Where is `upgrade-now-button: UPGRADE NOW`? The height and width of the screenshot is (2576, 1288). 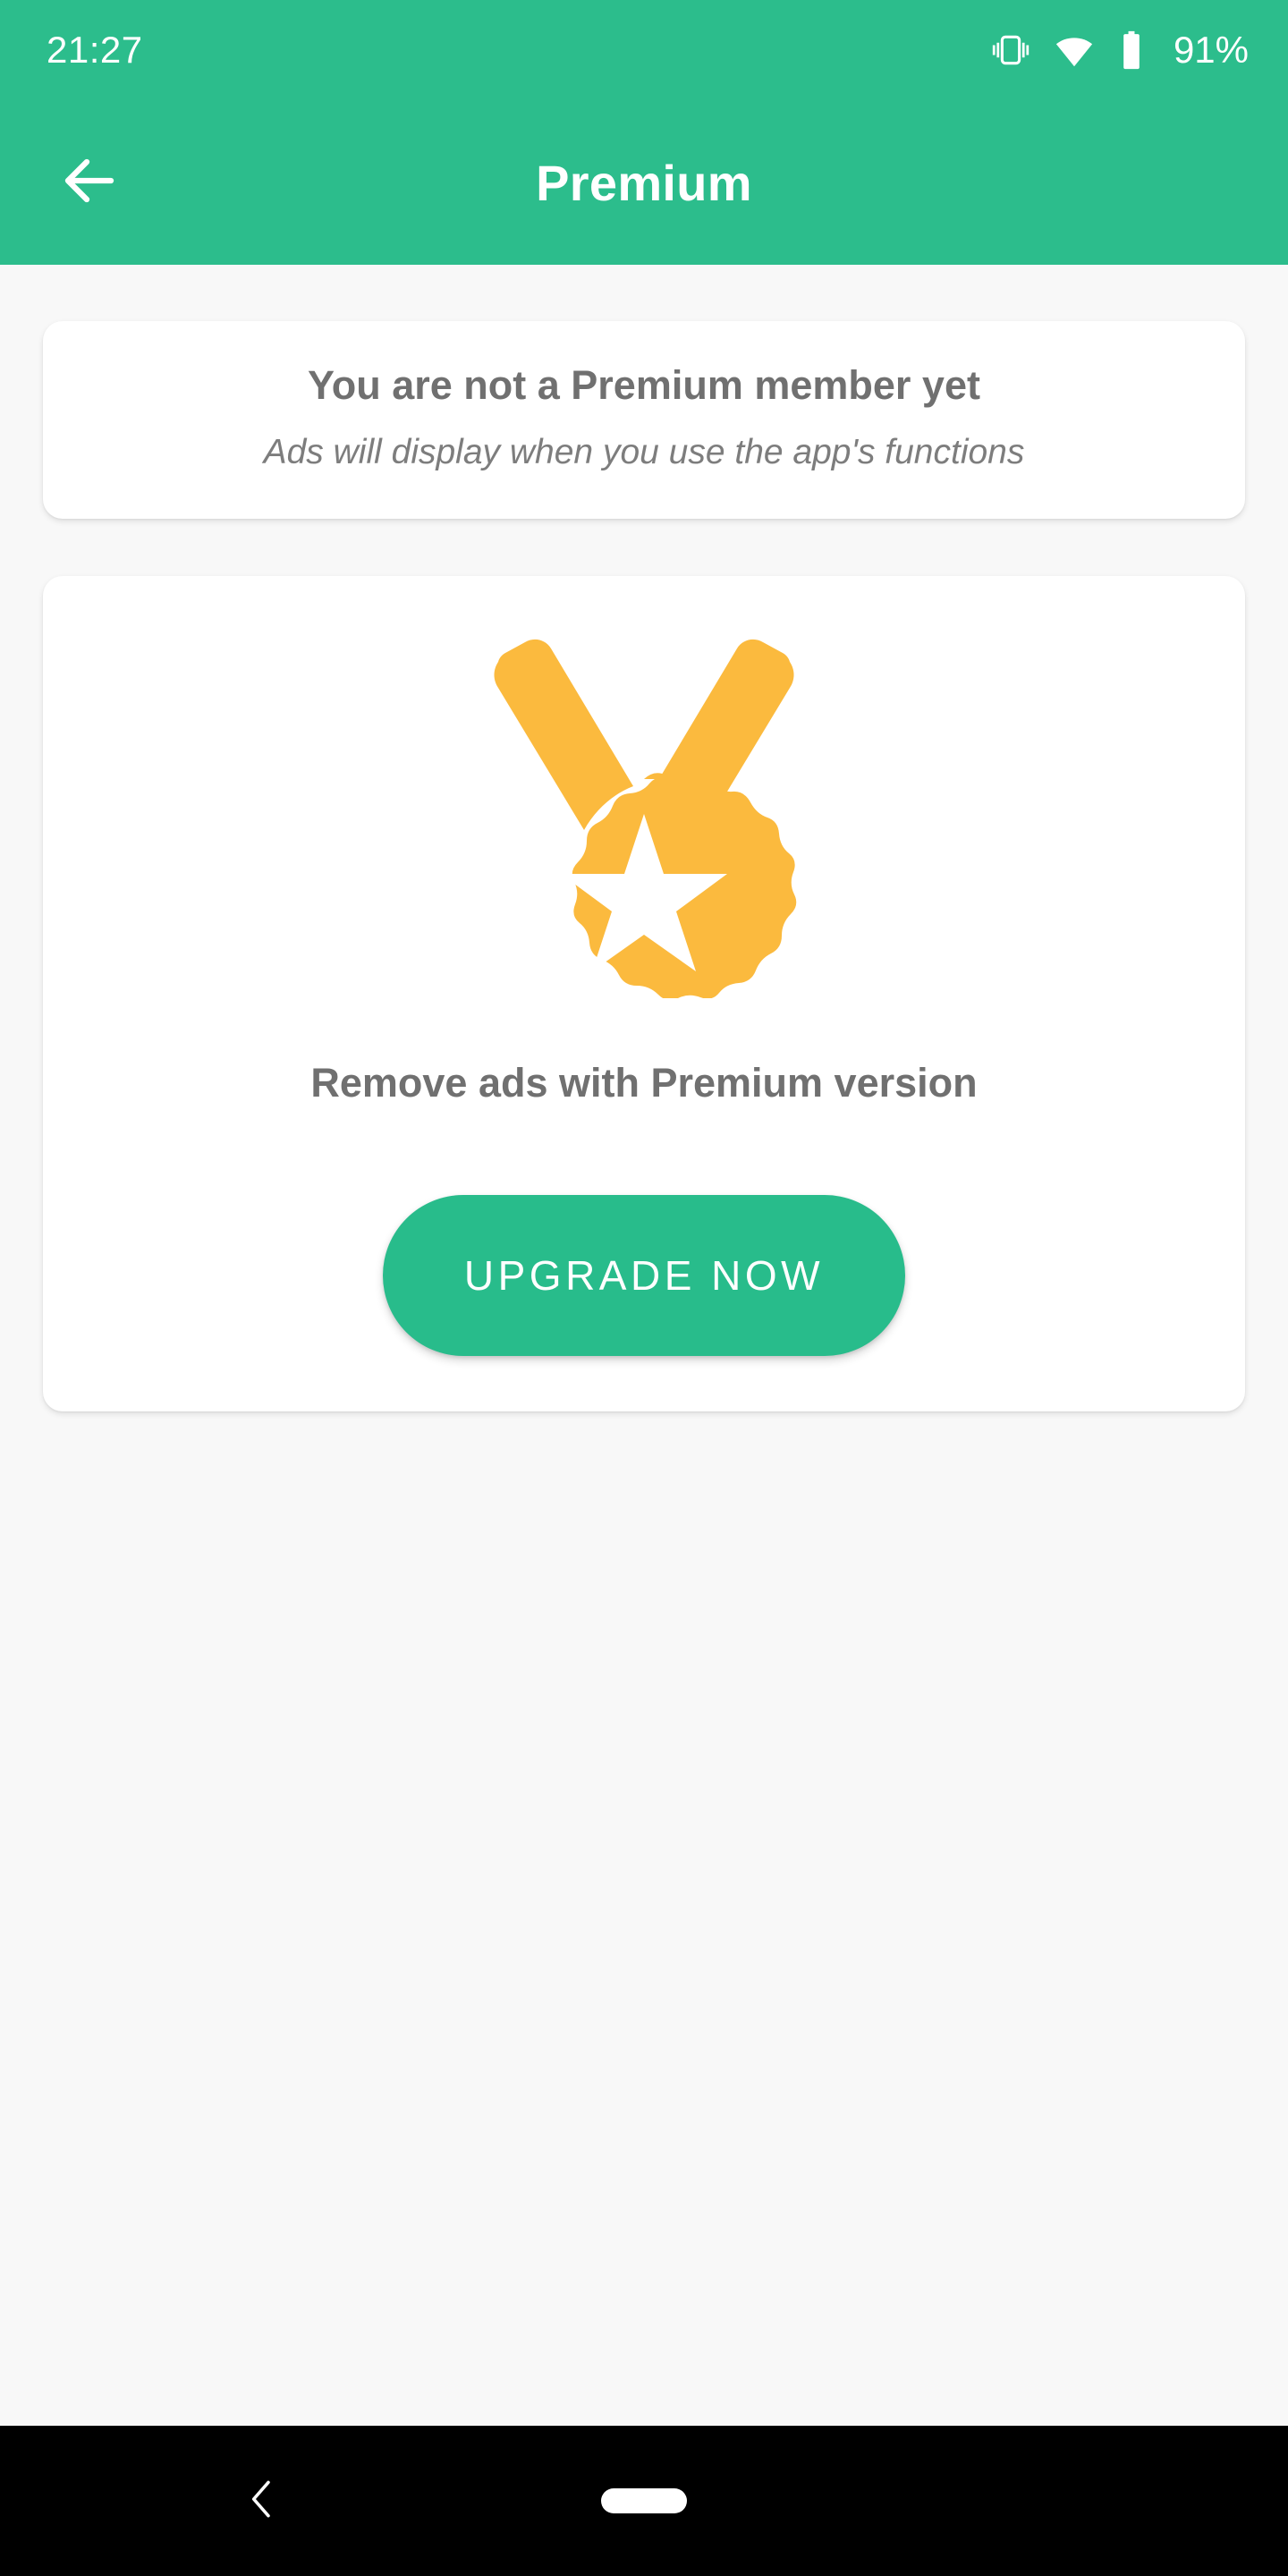 upgrade-now-button: UPGRADE NOW is located at coordinates (644, 1275).